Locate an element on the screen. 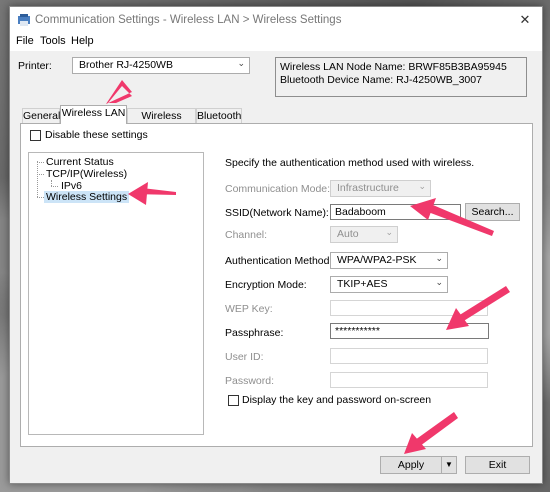 This screenshot has width=550, height=492. caret-down-icon: ▼ is located at coordinates (449, 464).